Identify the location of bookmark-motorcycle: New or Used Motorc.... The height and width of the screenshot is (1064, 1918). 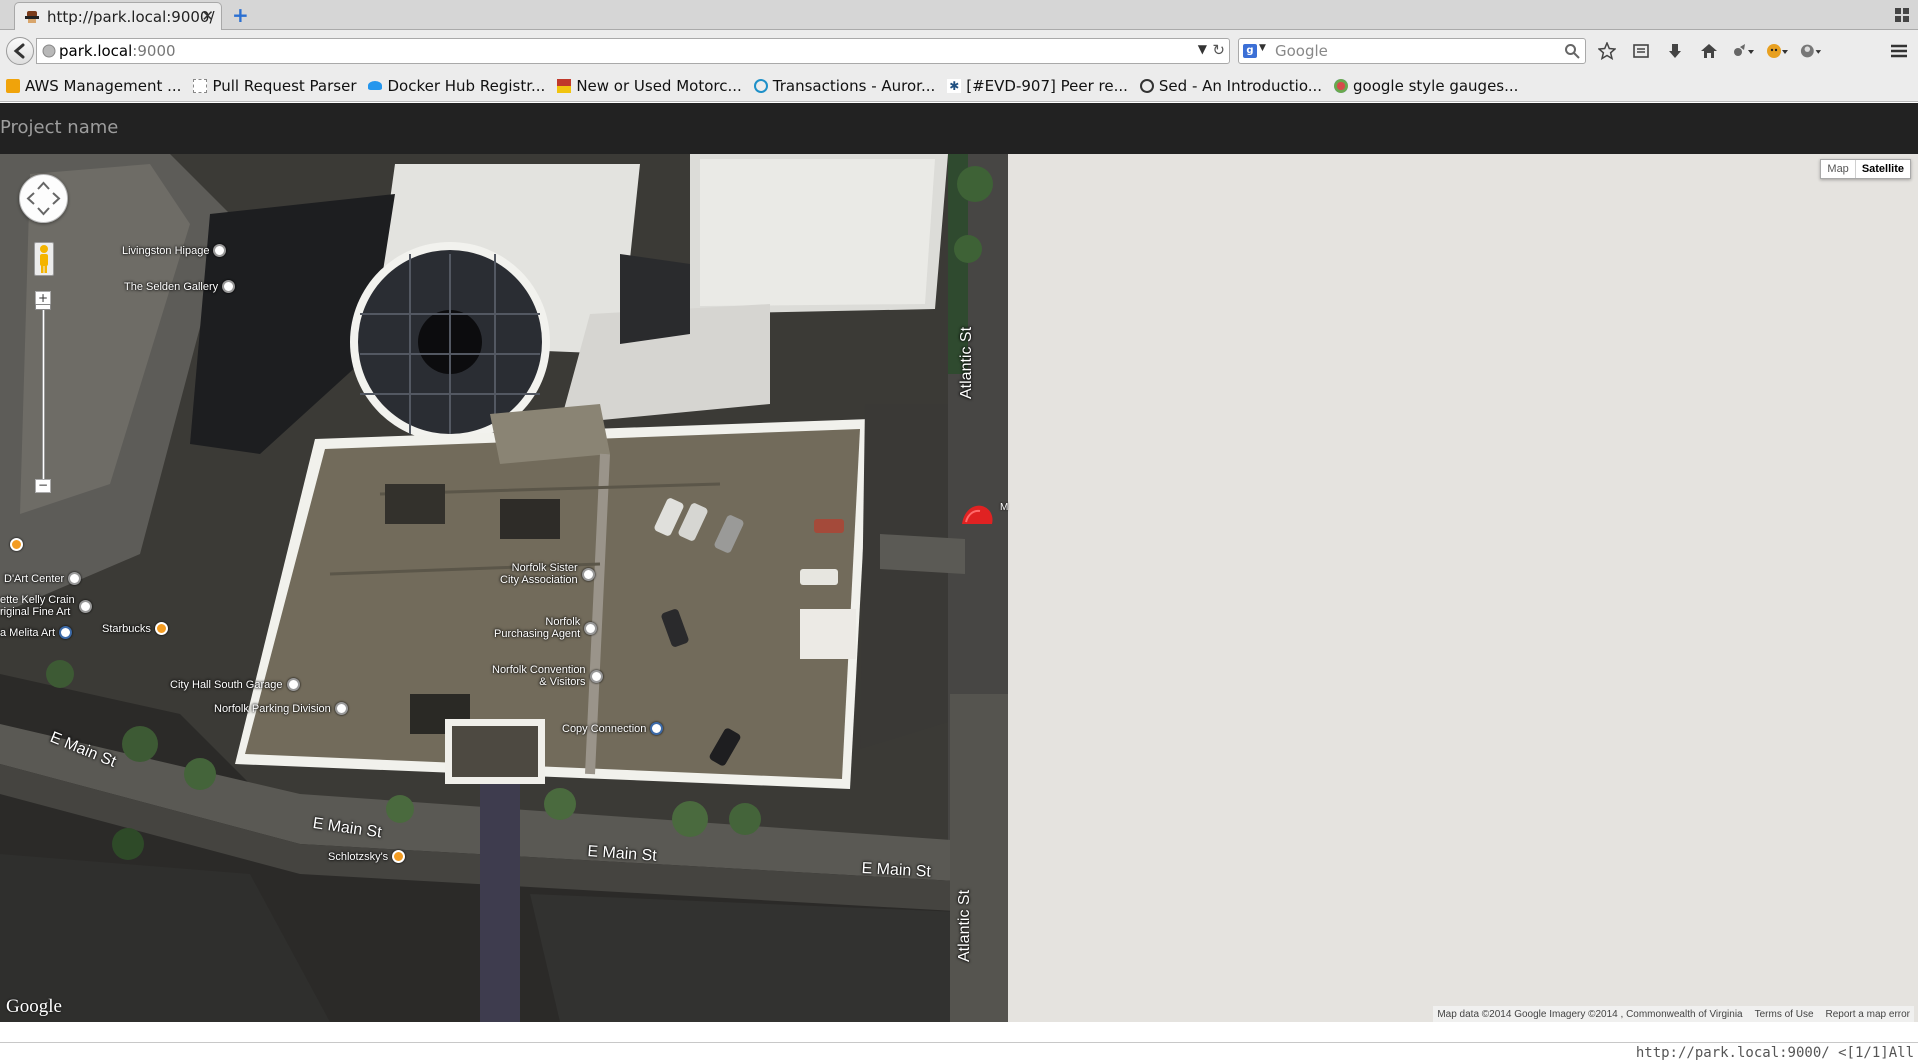
(649, 86).